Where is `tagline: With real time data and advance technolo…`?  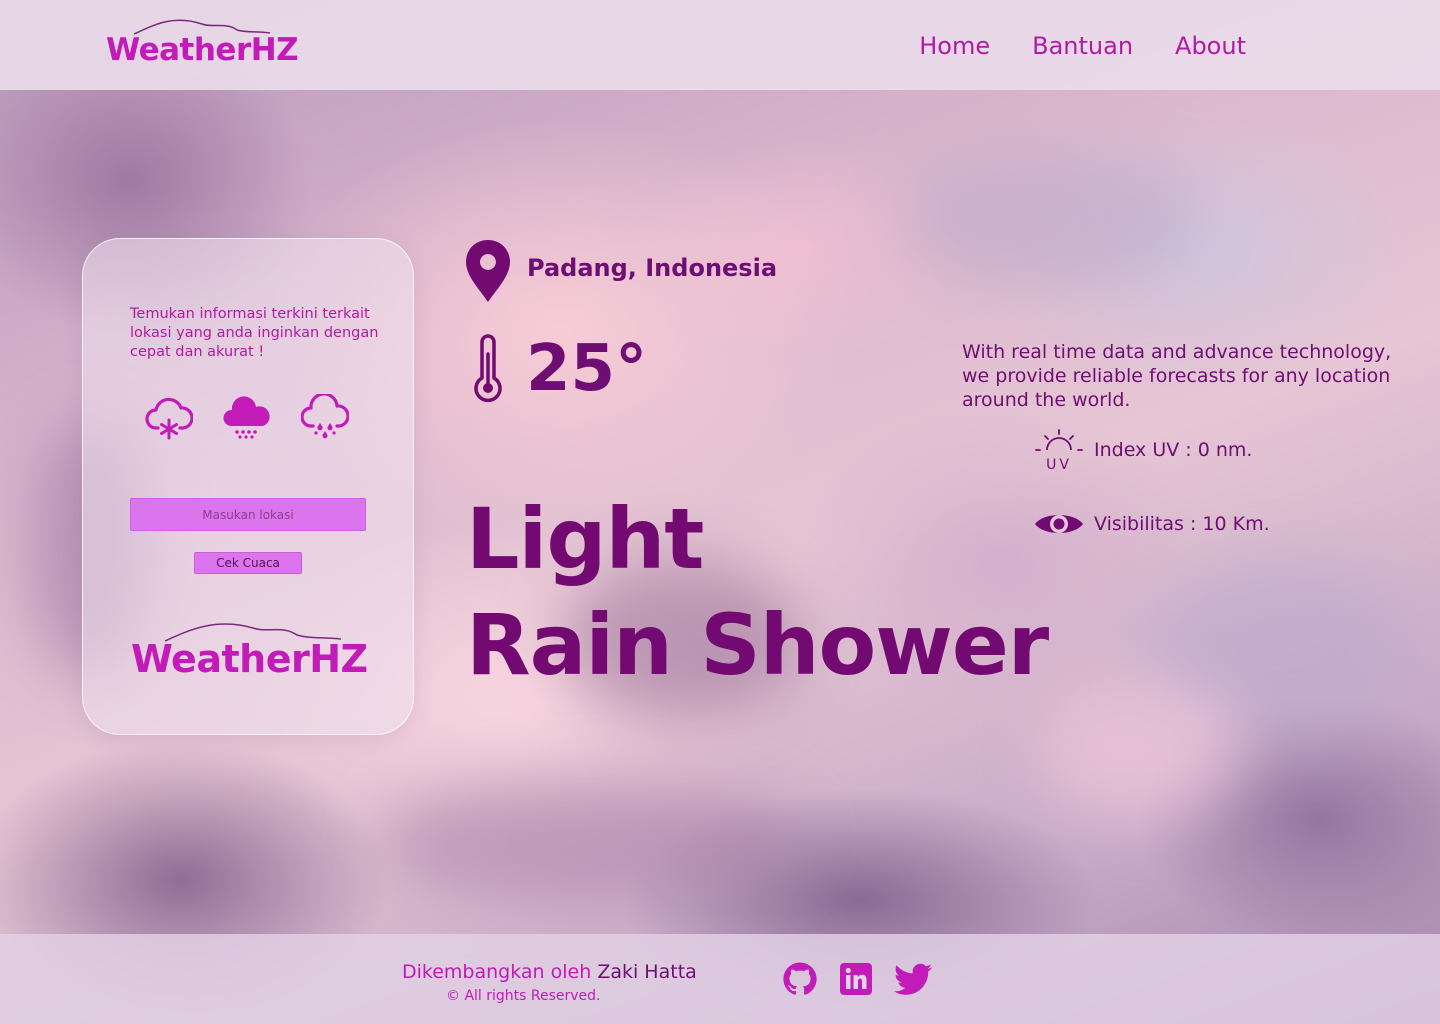
tagline: With real time data and advance technolo… is located at coordinates (1177, 376).